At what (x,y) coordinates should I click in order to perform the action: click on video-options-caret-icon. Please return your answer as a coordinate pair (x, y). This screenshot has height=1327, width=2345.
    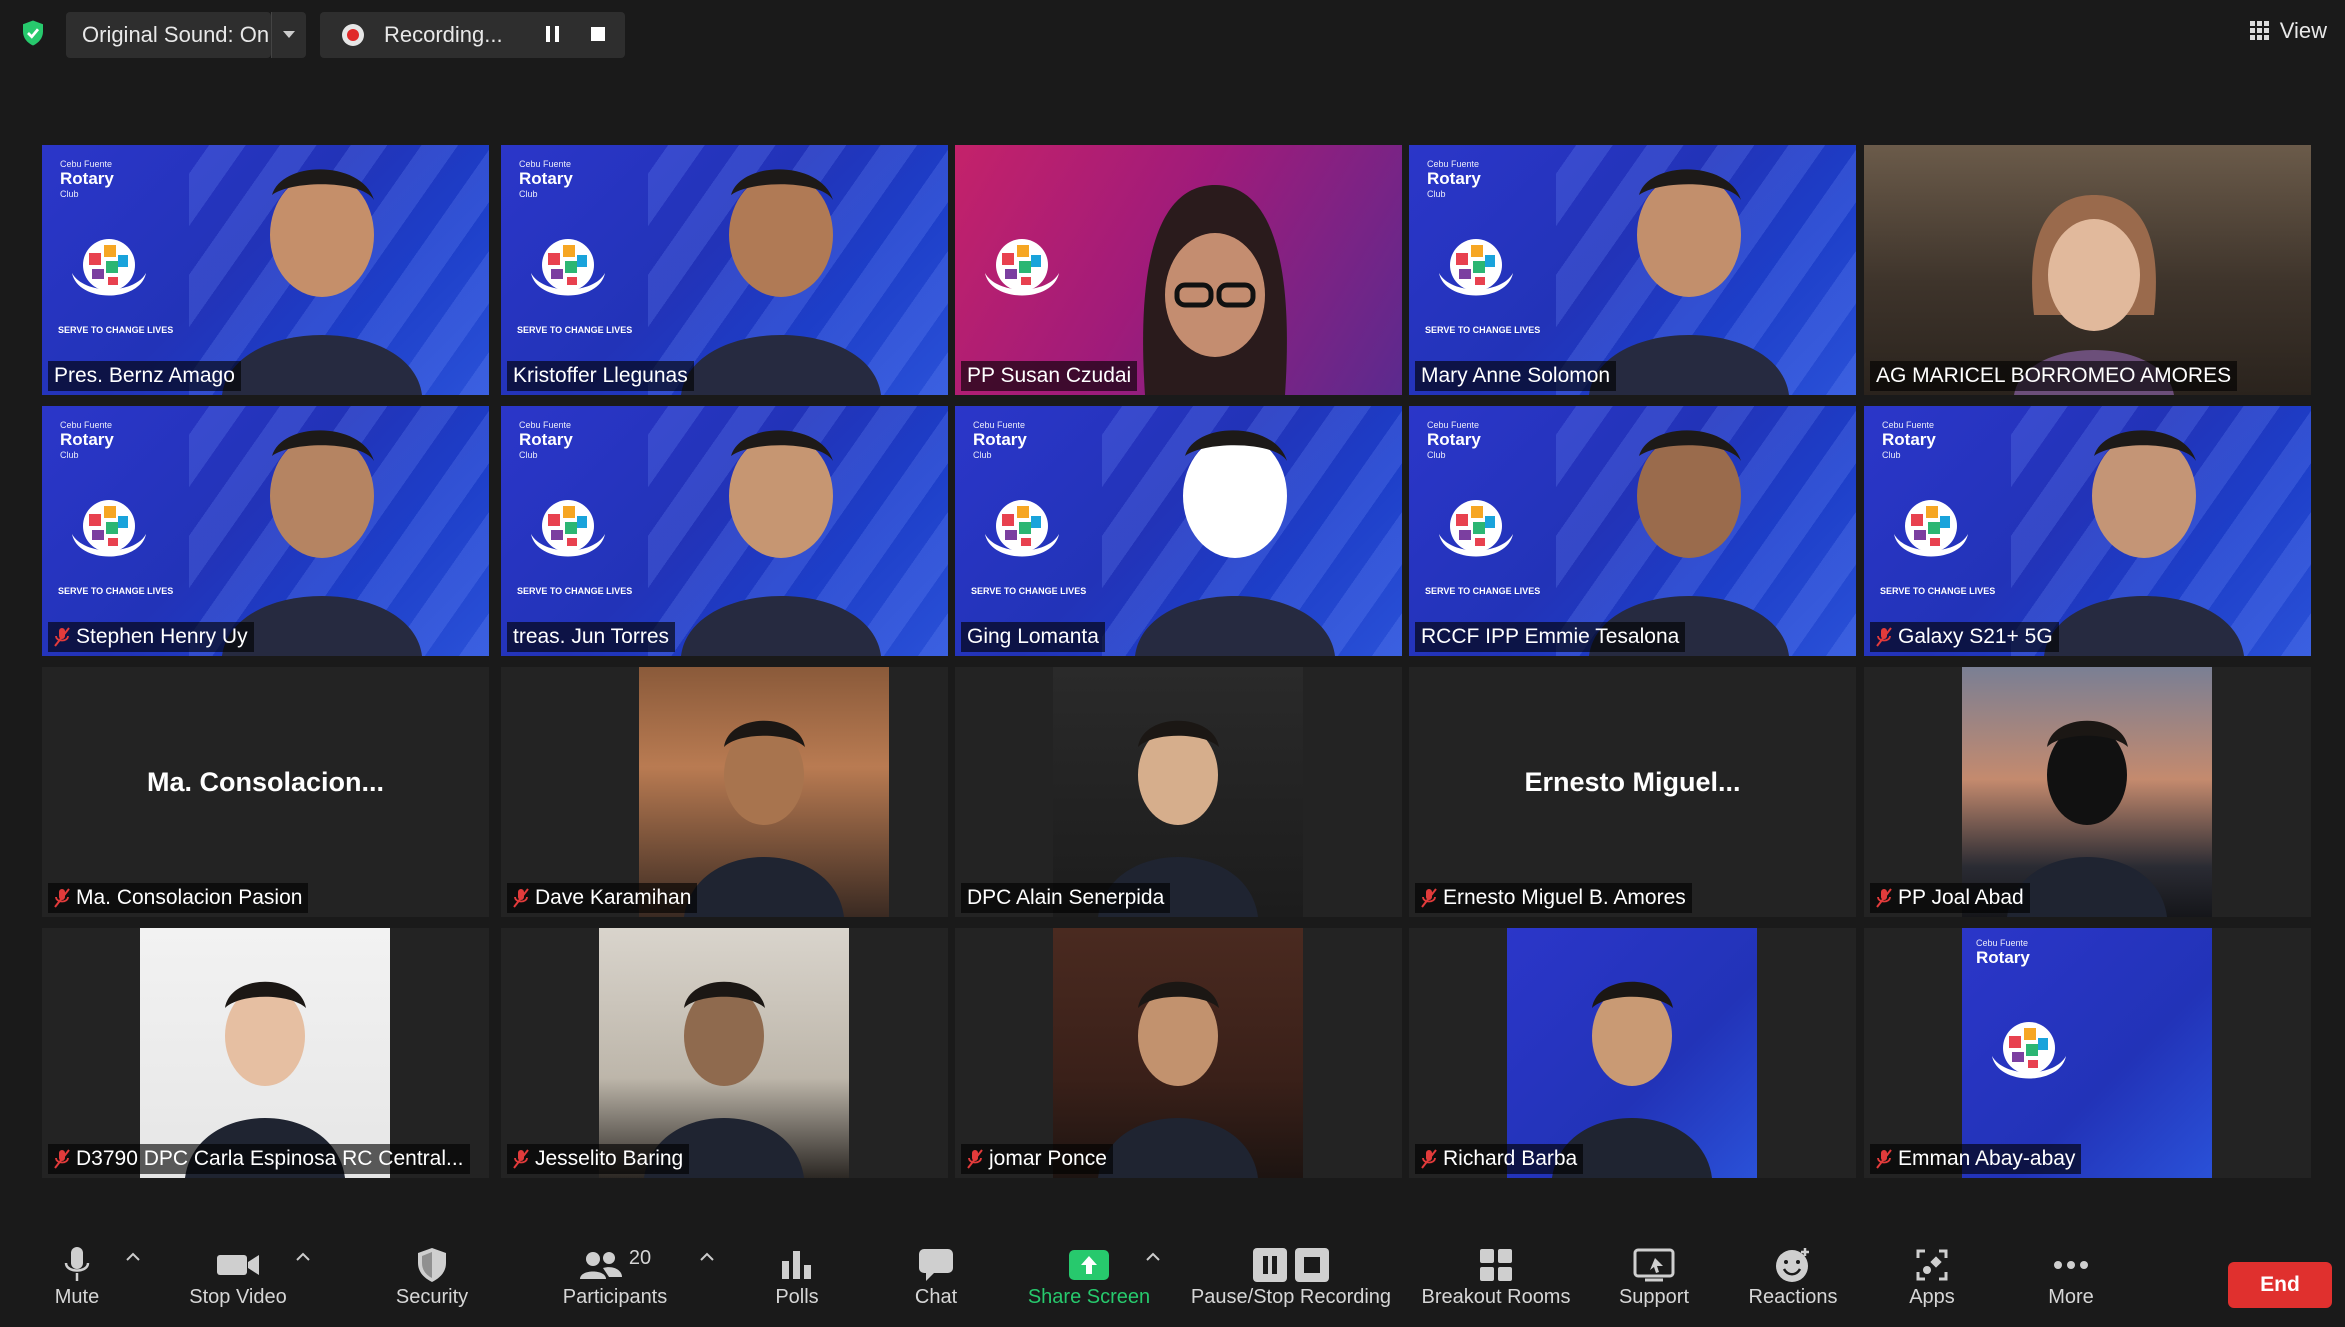
    Looking at the image, I should click on (303, 1257).